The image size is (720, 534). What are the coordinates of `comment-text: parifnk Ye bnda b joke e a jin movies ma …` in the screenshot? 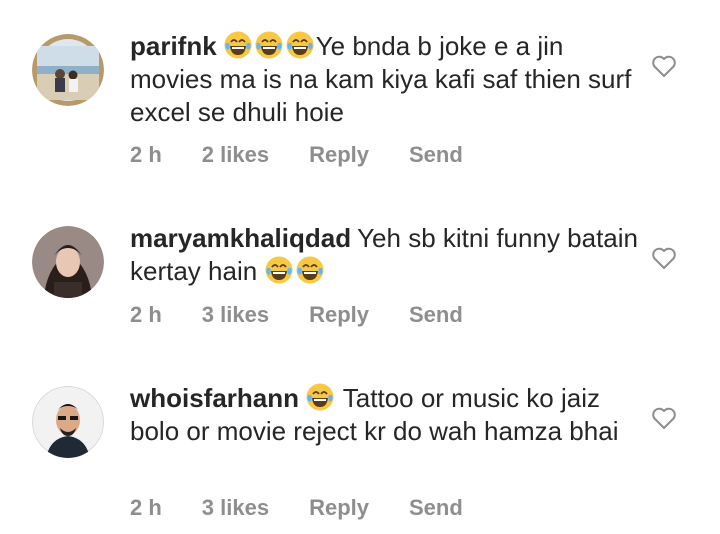 It's located at (385, 79).